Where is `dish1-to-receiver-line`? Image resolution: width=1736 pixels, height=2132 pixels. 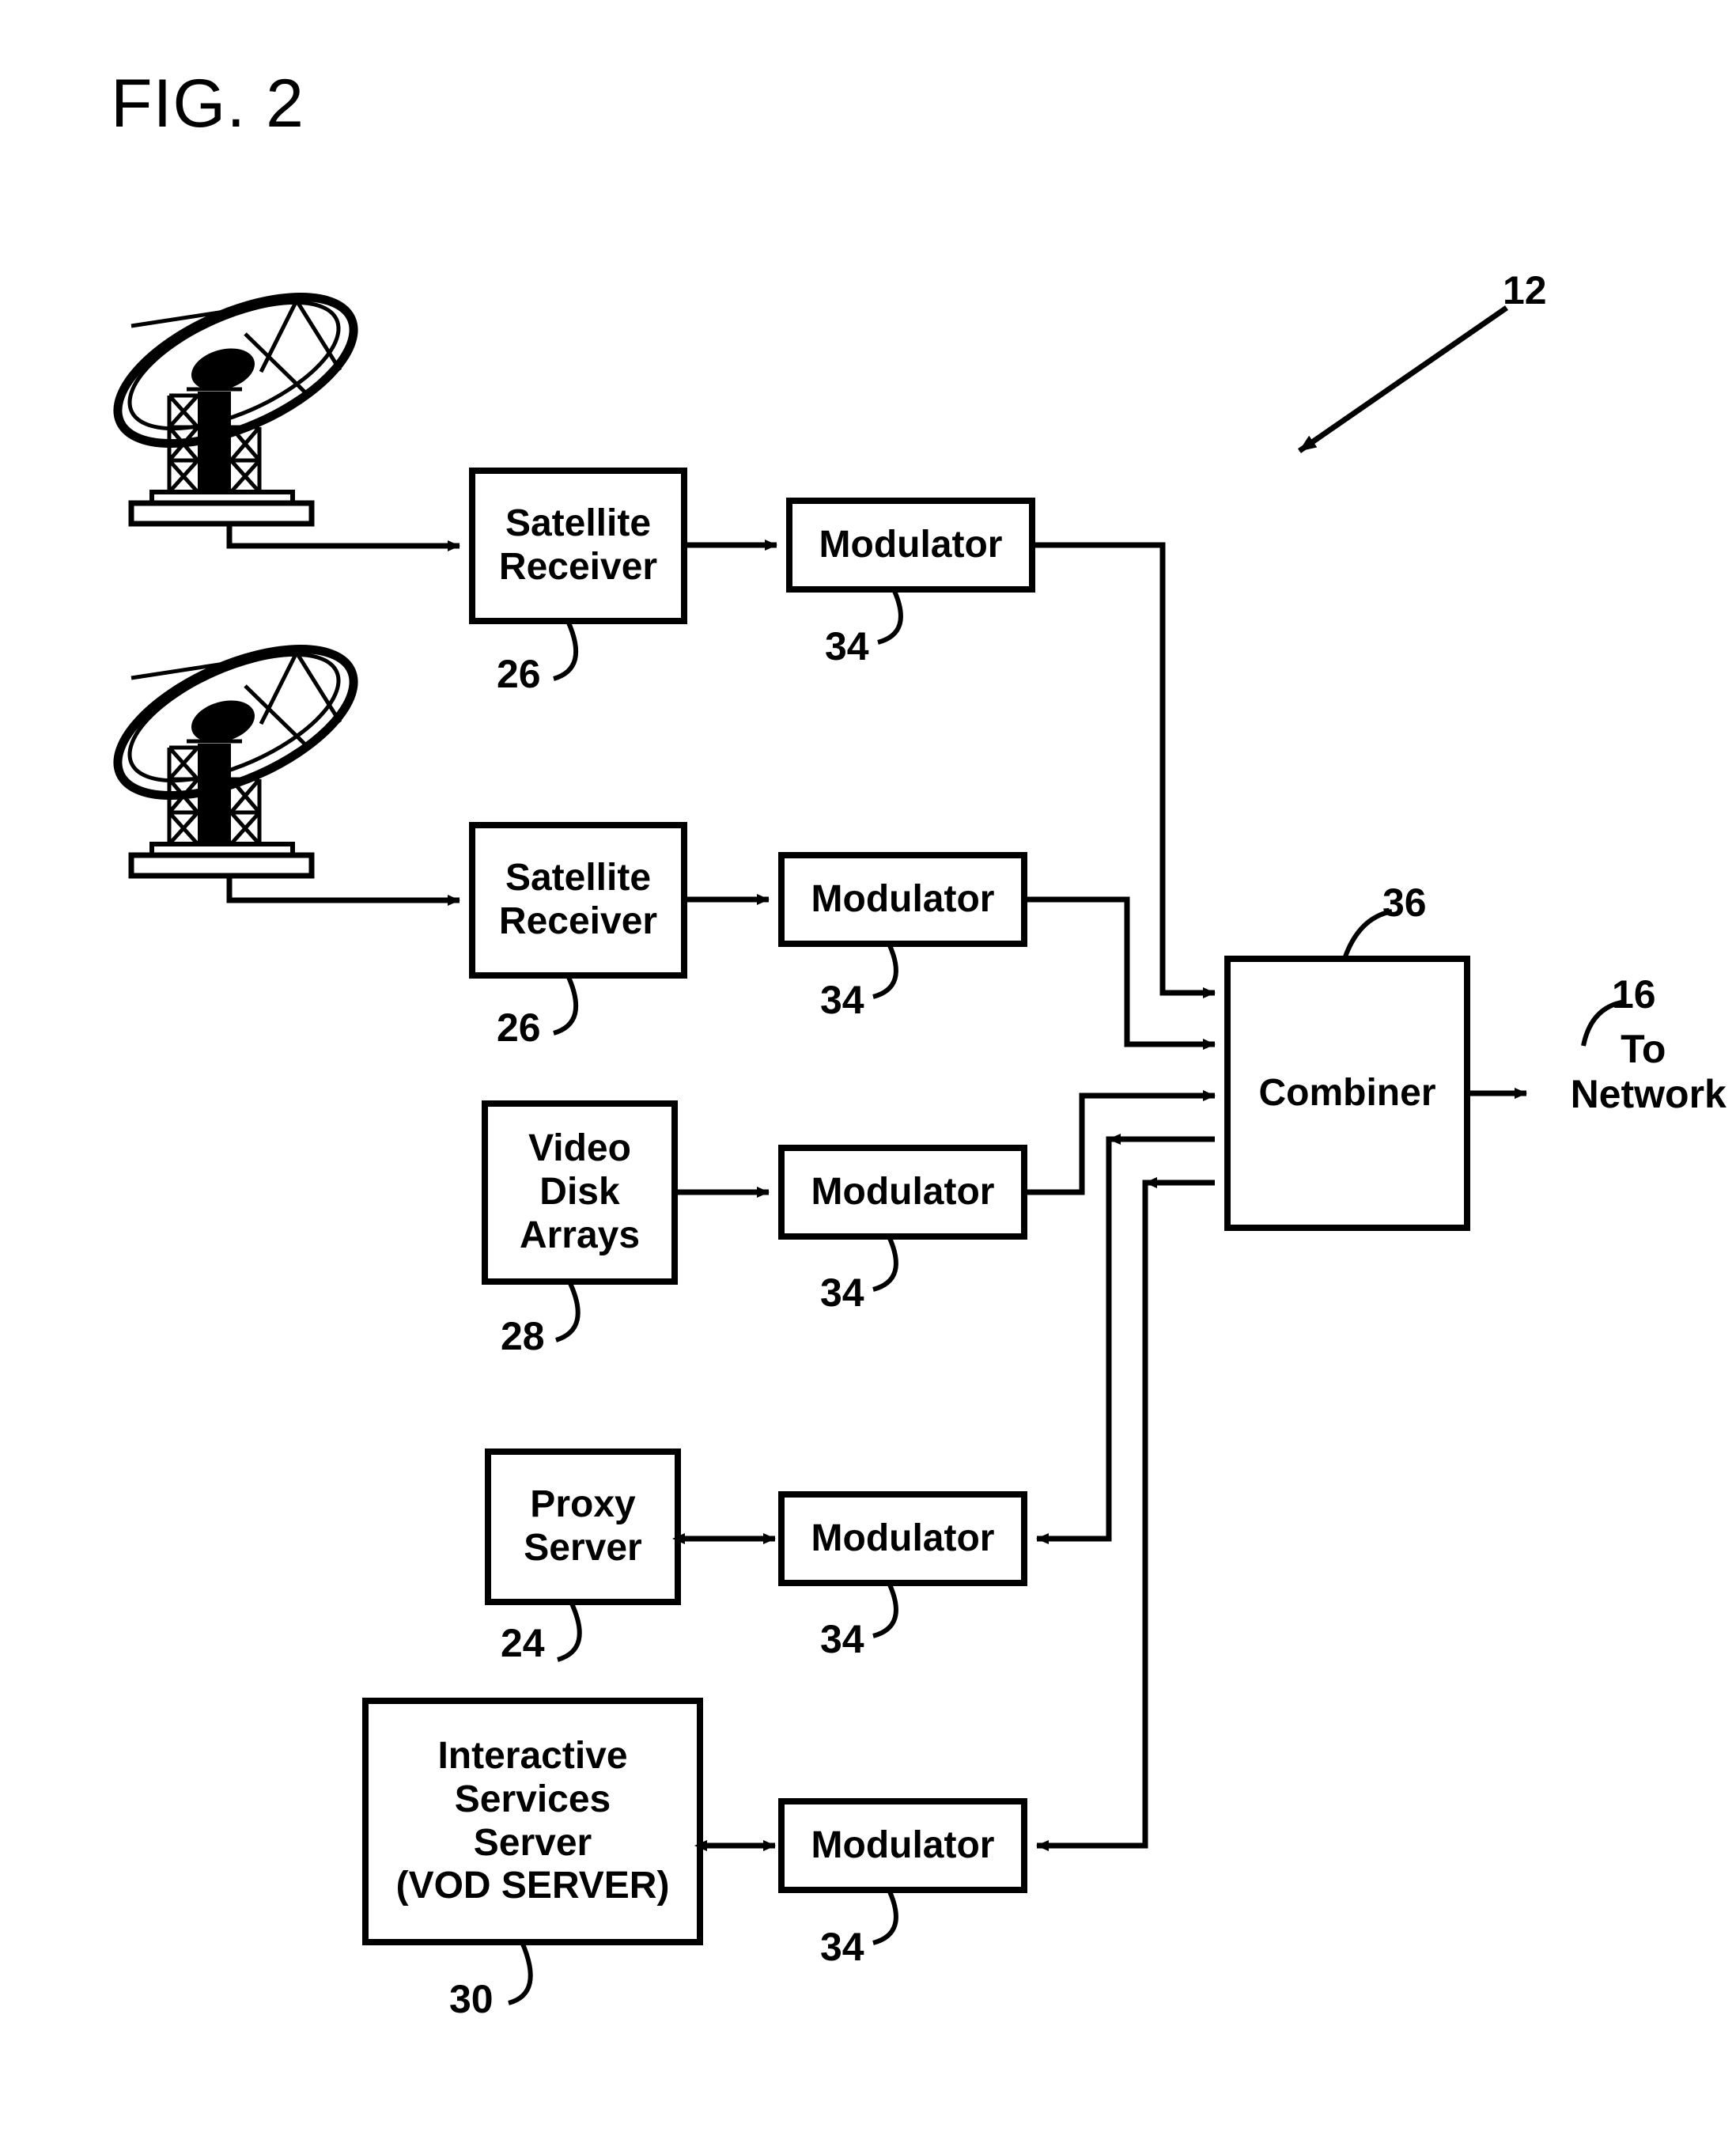
dish1-to-receiver-line is located at coordinates (343, 537).